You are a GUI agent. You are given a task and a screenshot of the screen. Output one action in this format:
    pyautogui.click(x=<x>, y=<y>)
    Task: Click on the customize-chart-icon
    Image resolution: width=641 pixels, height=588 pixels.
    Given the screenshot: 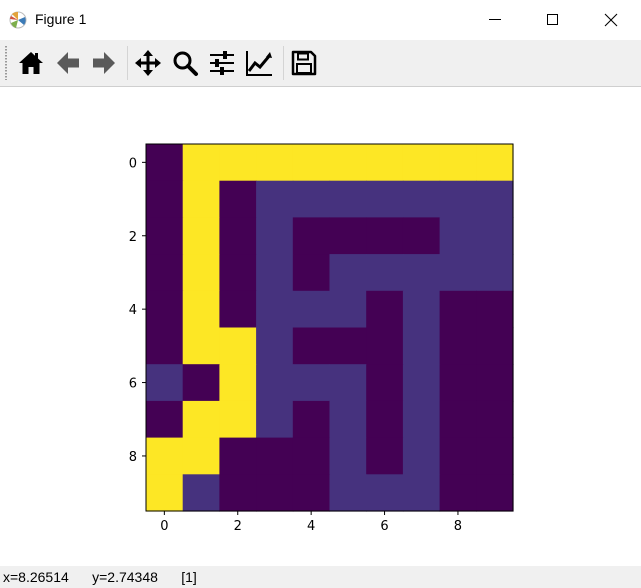 What is the action you would take?
    pyautogui.click(x=259, y=63)
    